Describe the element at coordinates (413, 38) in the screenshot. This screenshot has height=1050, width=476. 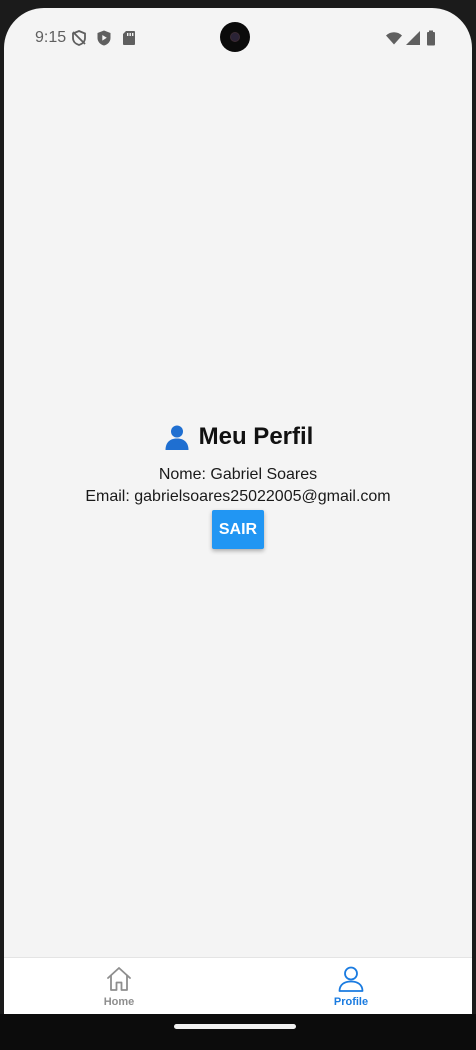
I see `signal-icon` at that location.